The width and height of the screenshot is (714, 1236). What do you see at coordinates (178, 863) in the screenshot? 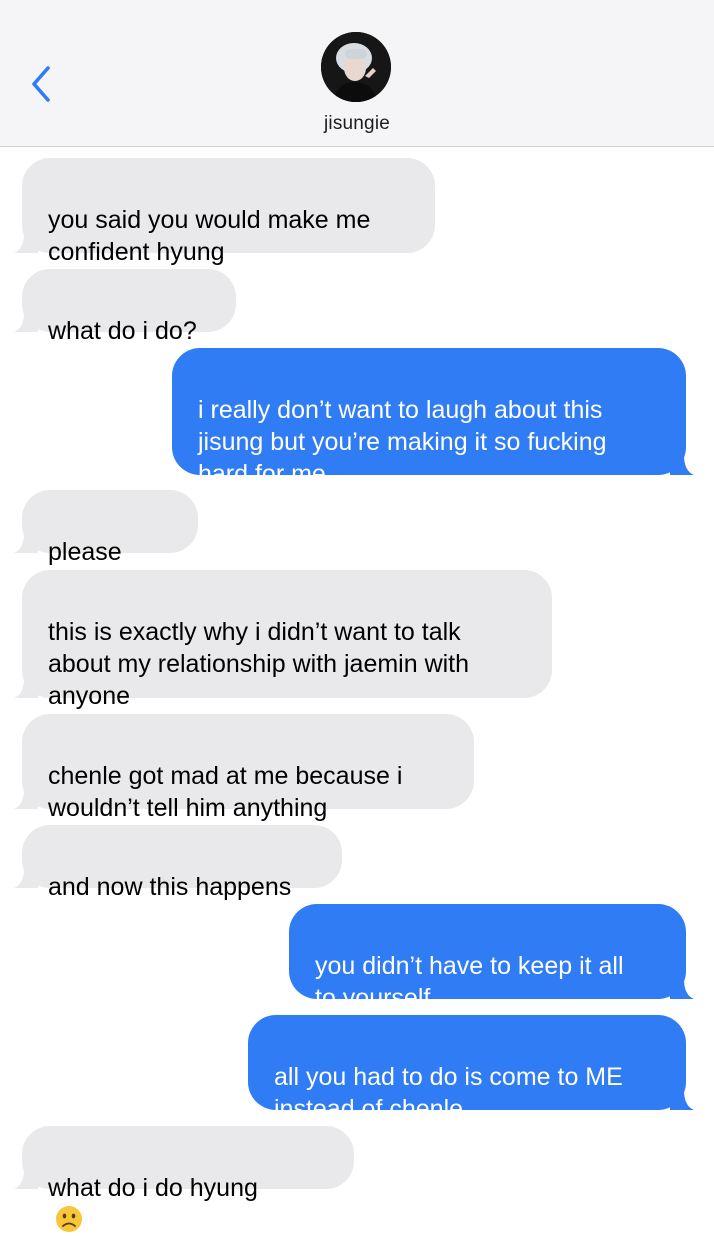
I see `message-bubble-incoming: and now this happens` at bounding box center [178, 863].